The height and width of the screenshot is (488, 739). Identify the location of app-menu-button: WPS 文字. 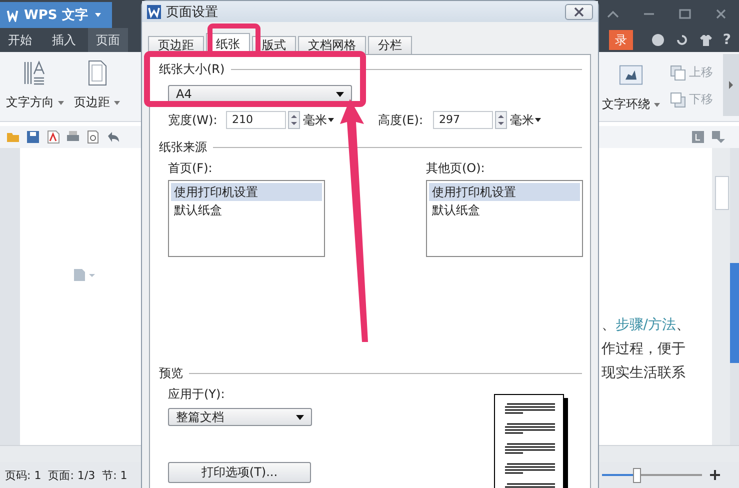
(56, 15).